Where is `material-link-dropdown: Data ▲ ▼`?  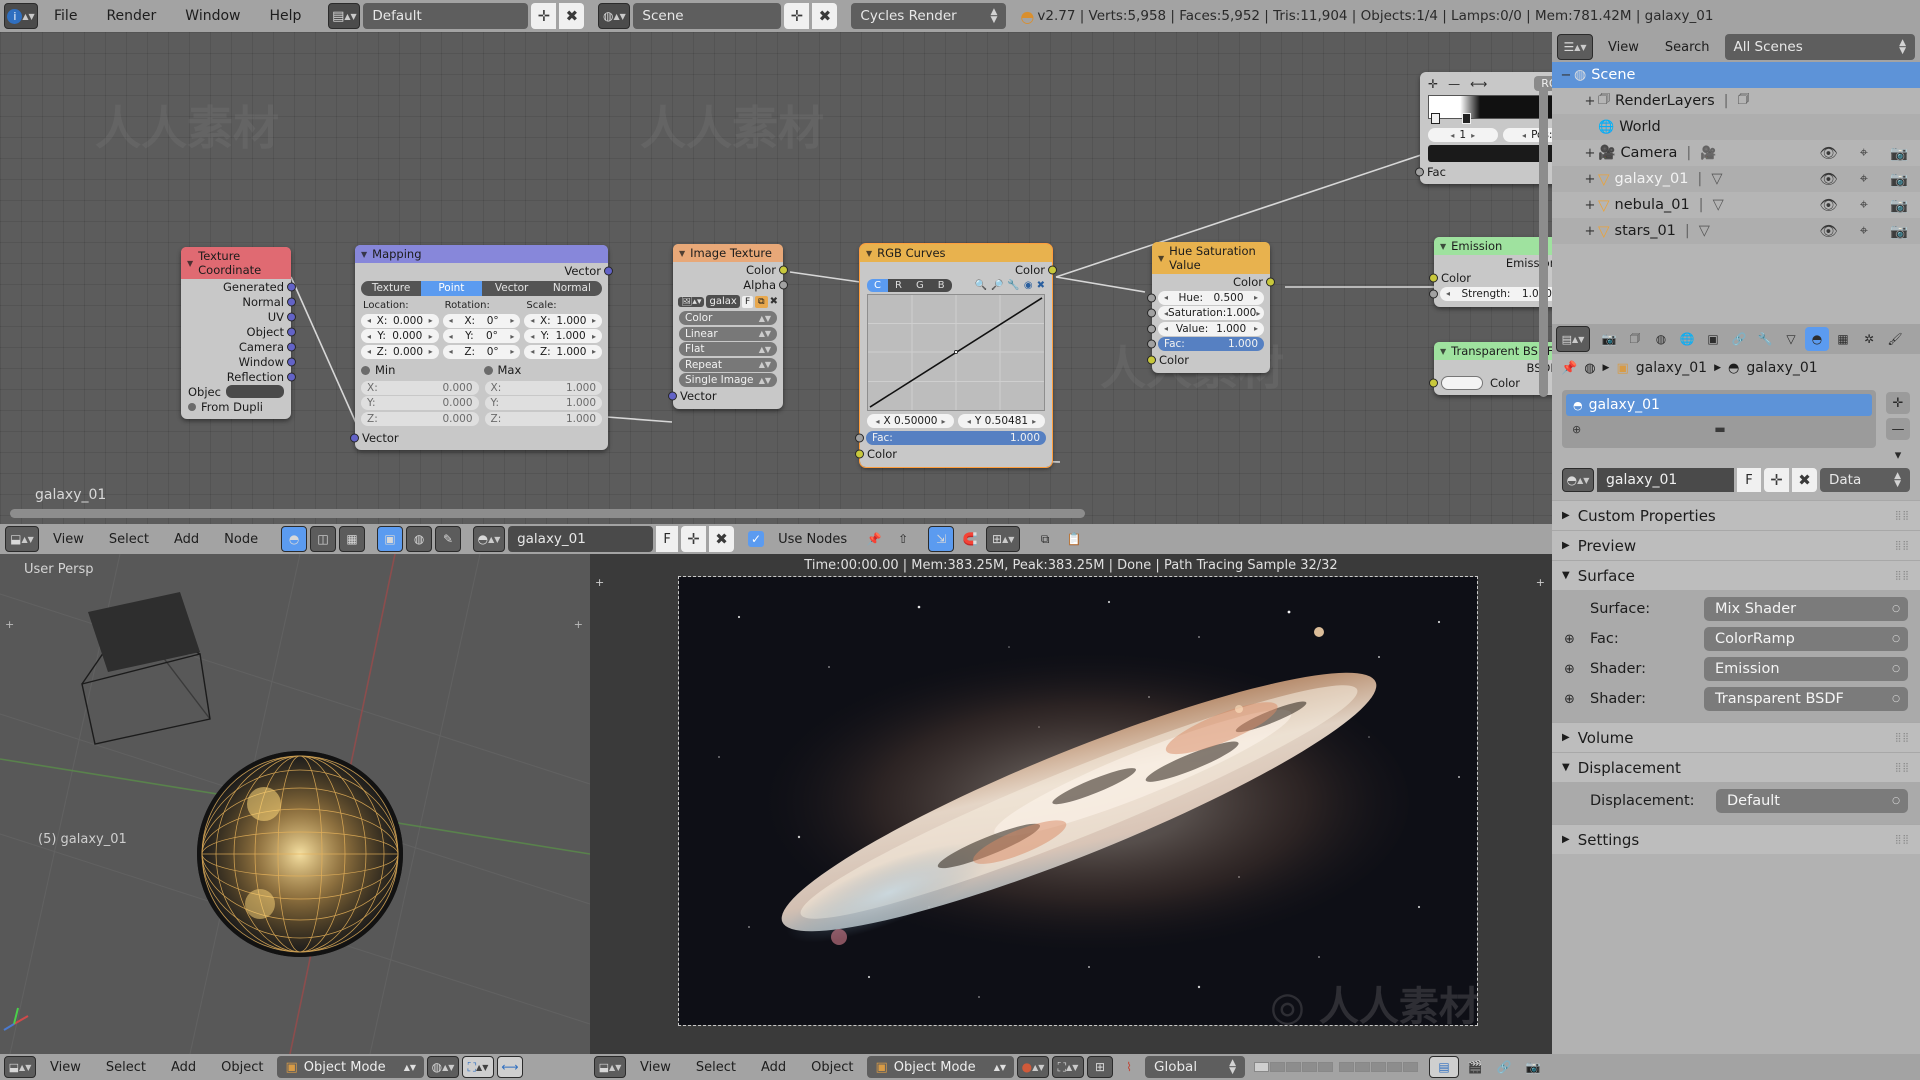 material-link-dropdown: Data ▲ ▼ is located at coordinates (1865, 480).